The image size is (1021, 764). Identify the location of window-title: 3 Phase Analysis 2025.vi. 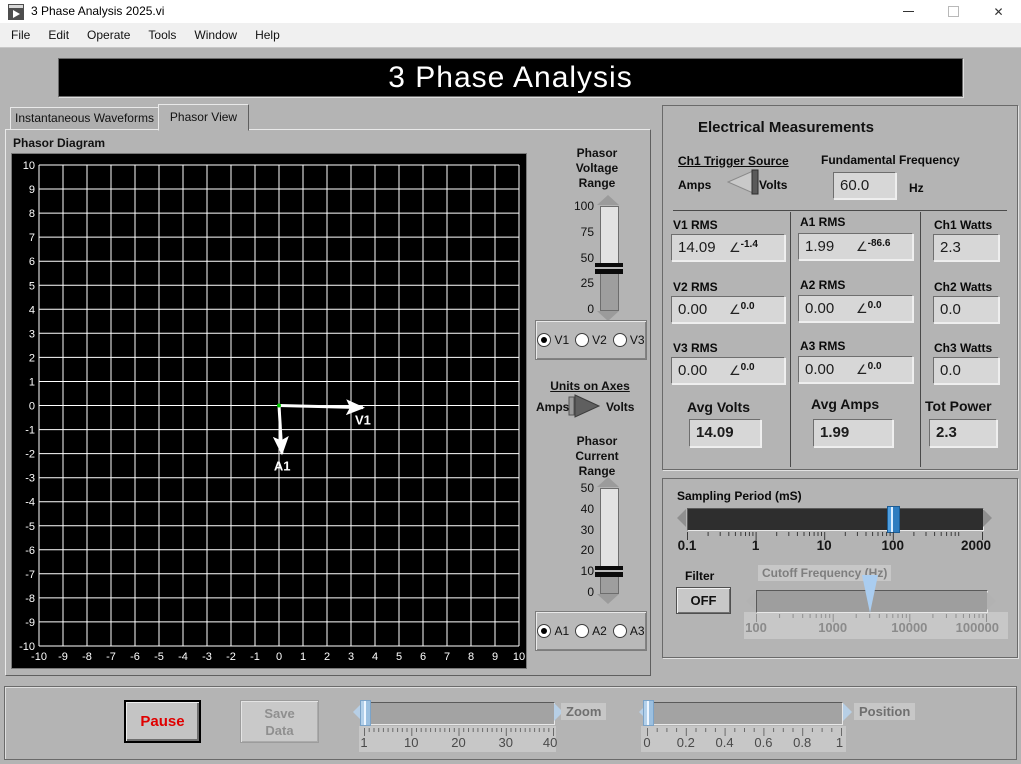
(98, 11).